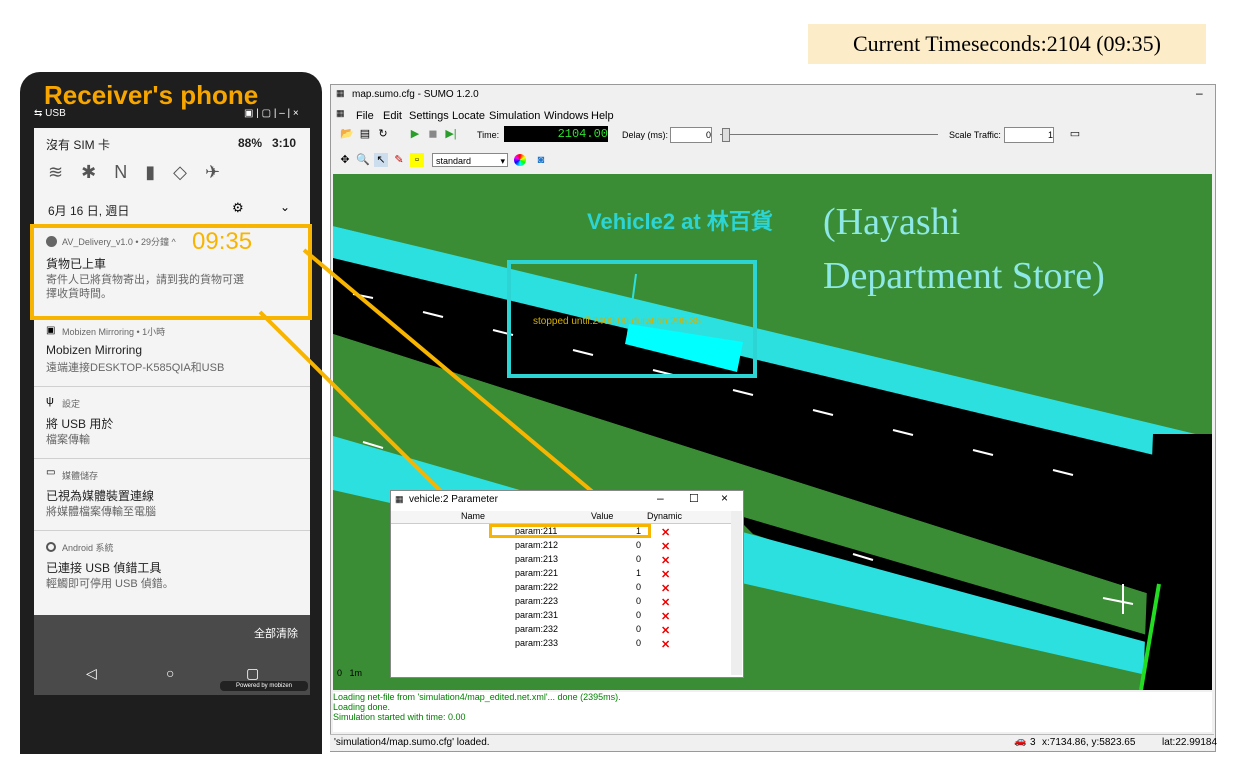 Image resolution: width=1234 pixels, height=761 pixels. I want to click on dialog-minimize-button: –, so click(660, 498).